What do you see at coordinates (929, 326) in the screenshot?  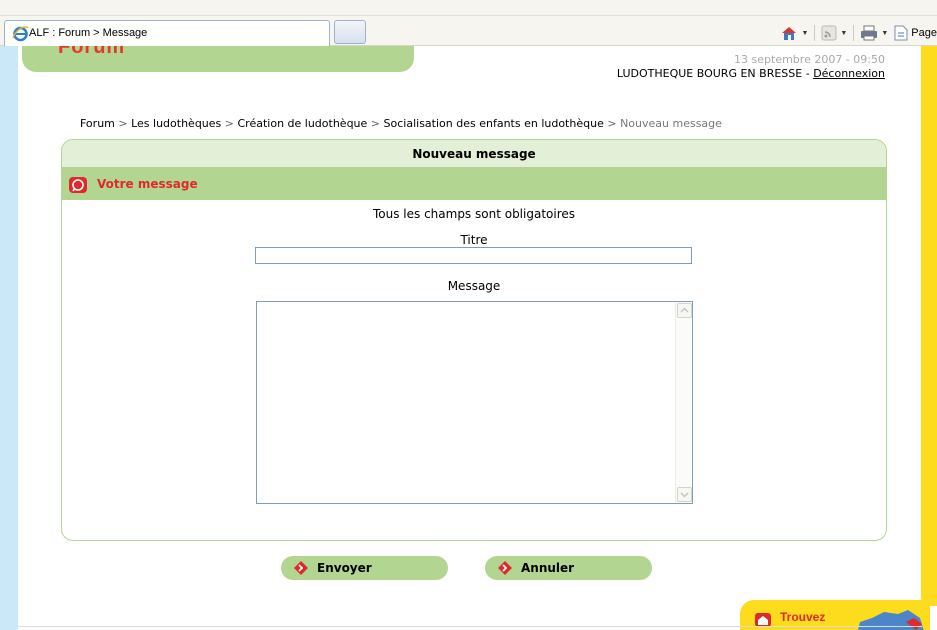 I see `right-side-stripe` at bounding box center [929, 326].